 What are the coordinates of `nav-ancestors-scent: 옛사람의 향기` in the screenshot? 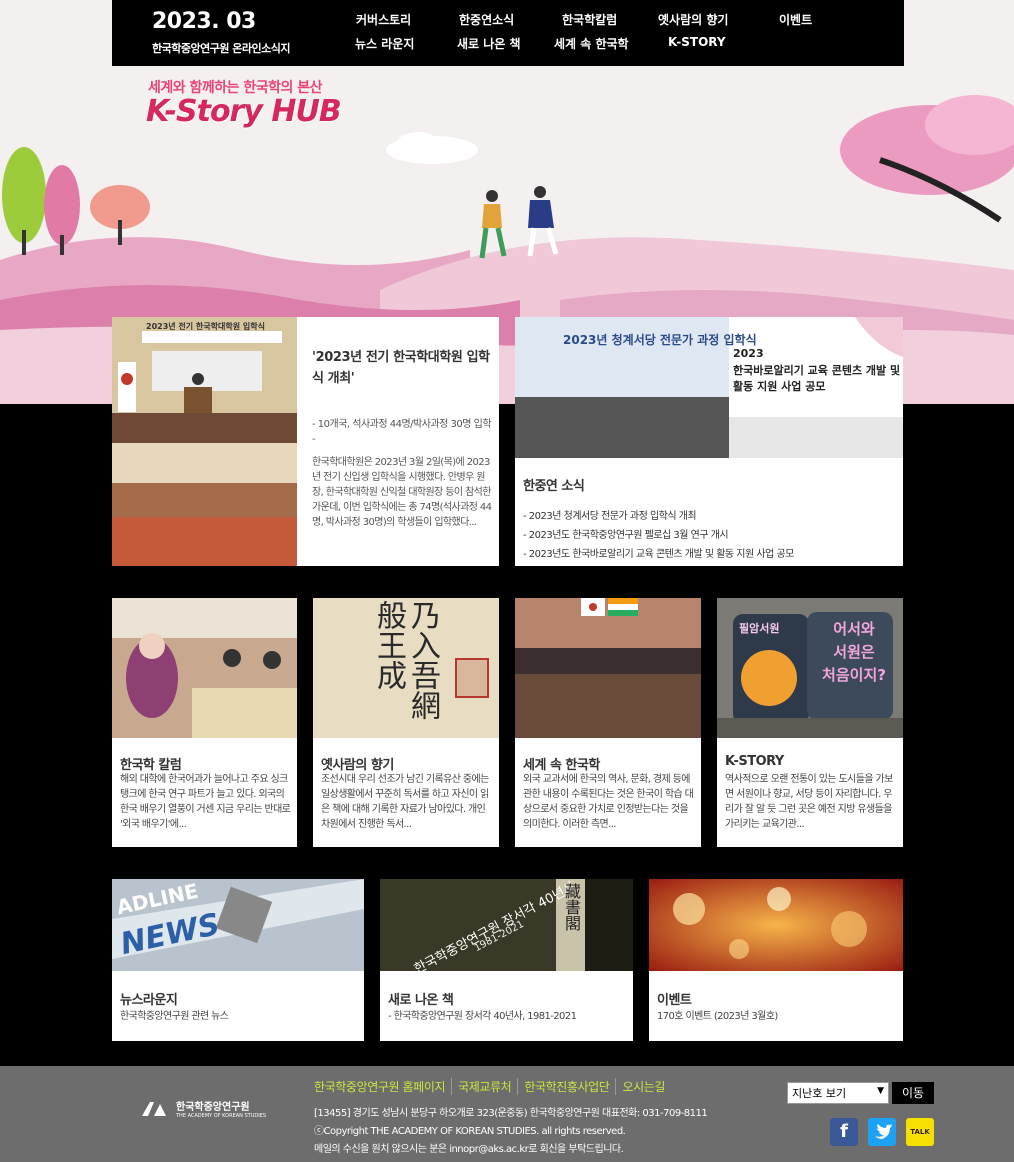 It's located at (693, 19).